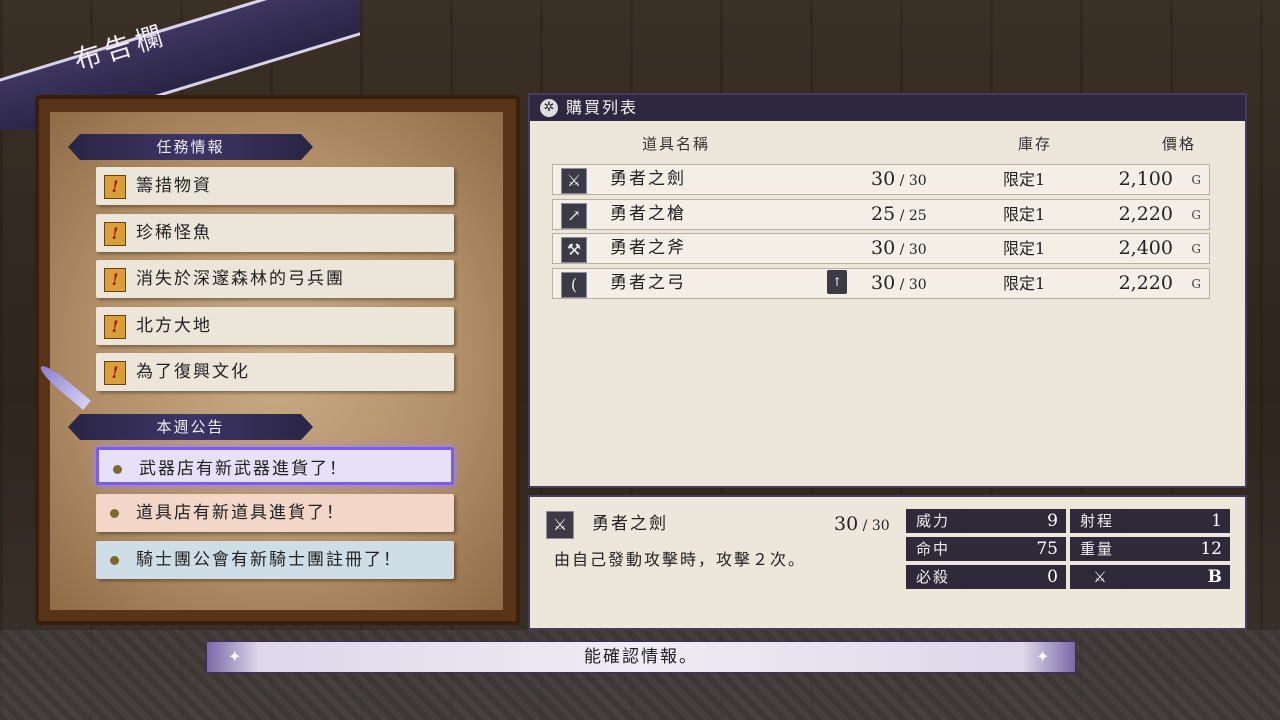 This screenshot has height=720, width=1280. What do you see at coordinates (574, 285) in the screenshot?
I see `bow-icon: (` at bounding box center [574, 285].